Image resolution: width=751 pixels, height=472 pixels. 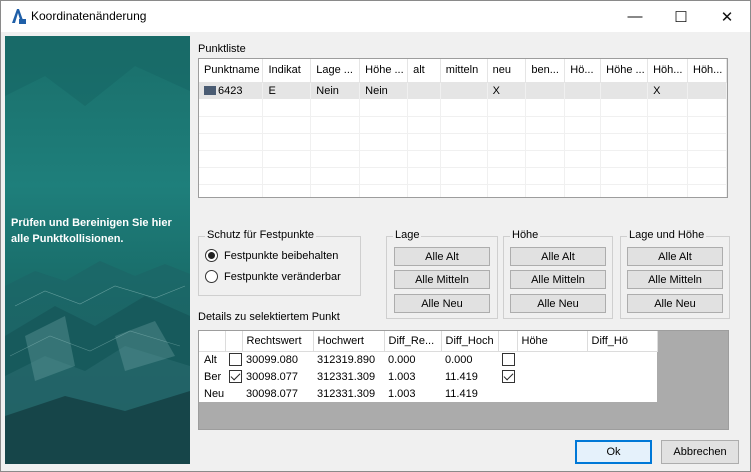 What do you see at coordinates (470, 341) in the screenshot?
I see `col-diff-hoch: Diff_Hoch` at bounding box center [470, 341].